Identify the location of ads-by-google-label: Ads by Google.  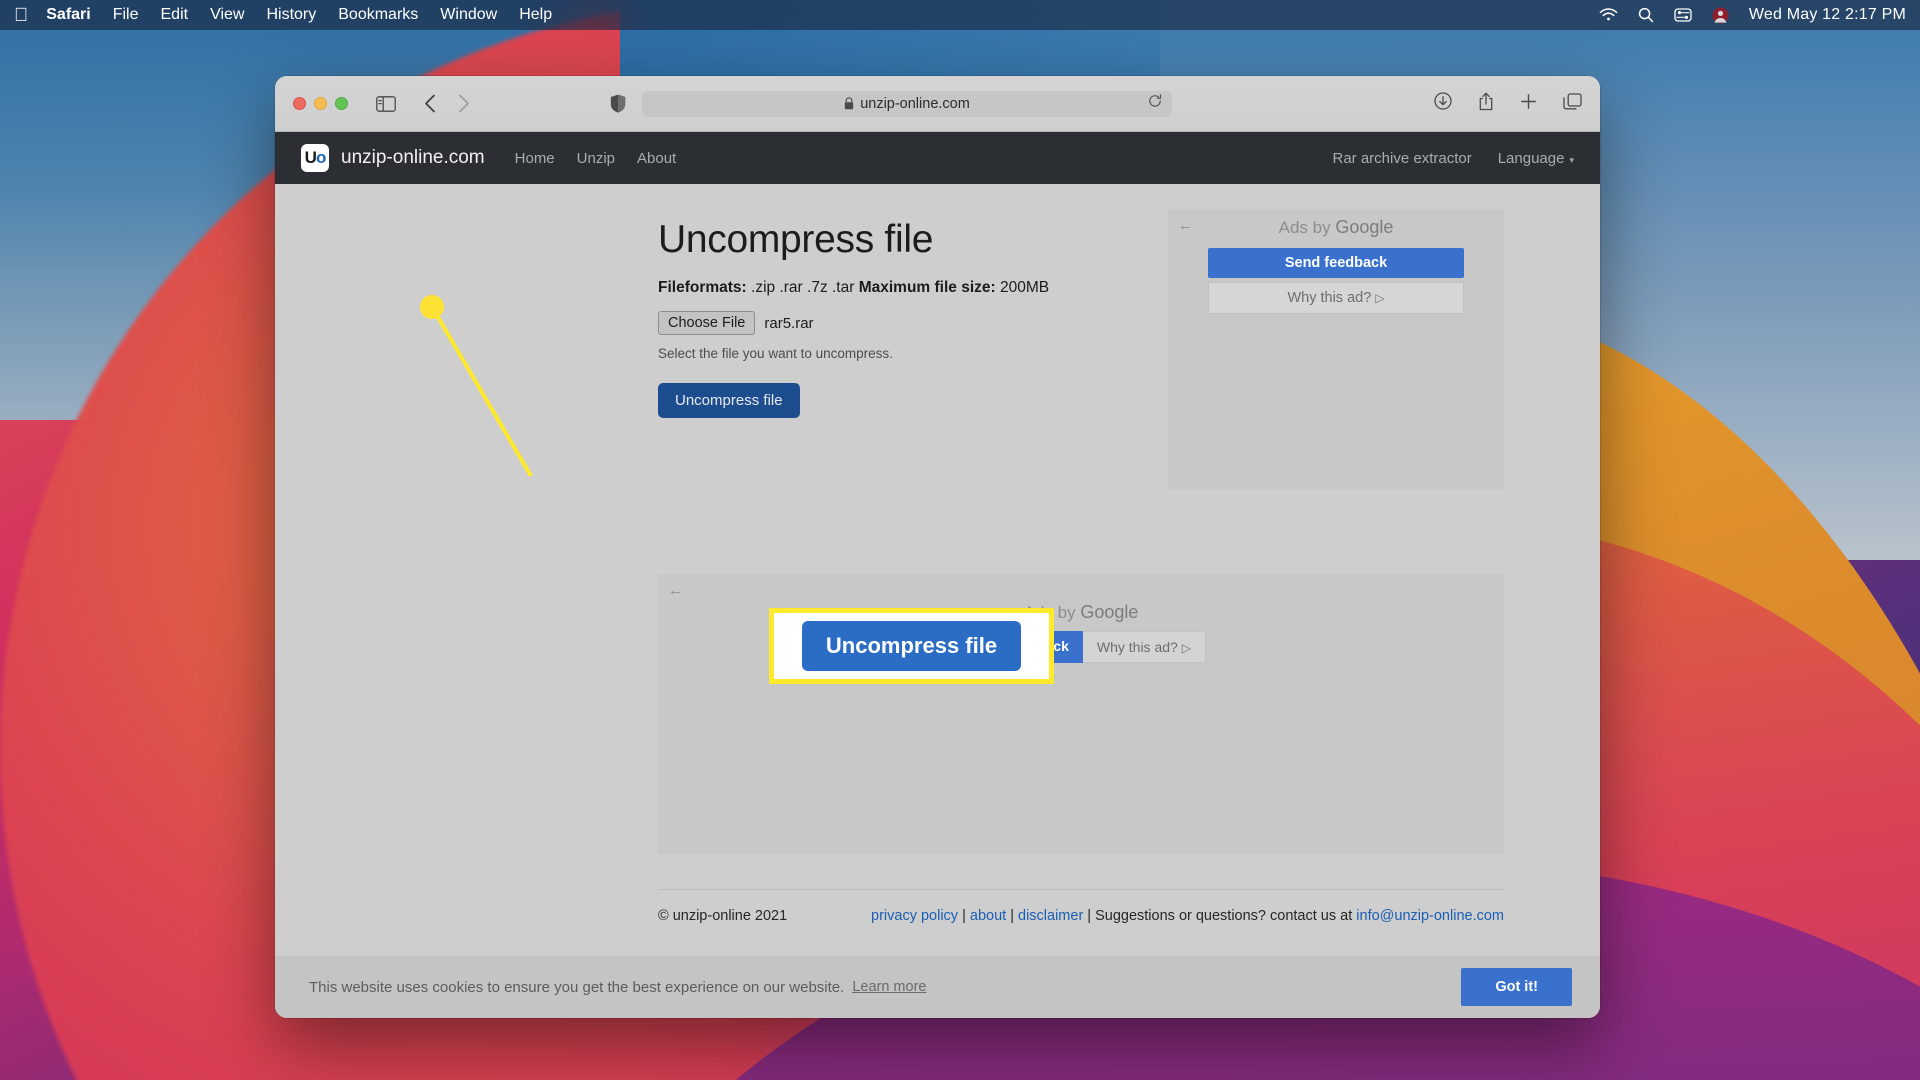
(1336, 223).